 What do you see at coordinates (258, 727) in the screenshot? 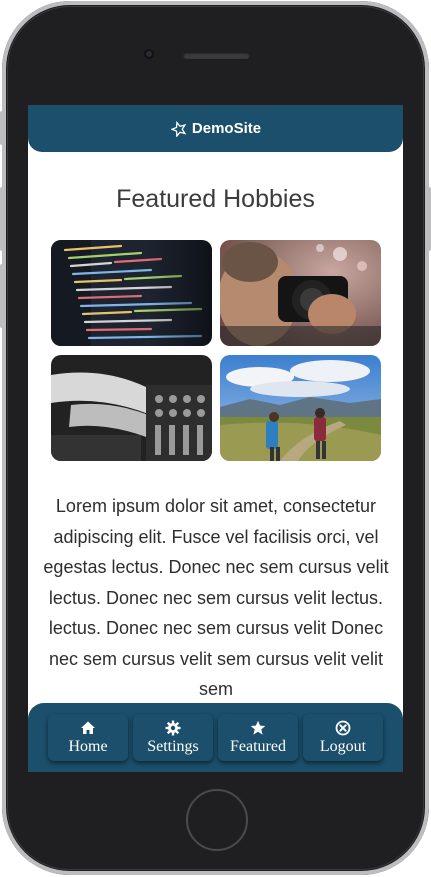
I see `star-icon` at bounding box center [258, 727].